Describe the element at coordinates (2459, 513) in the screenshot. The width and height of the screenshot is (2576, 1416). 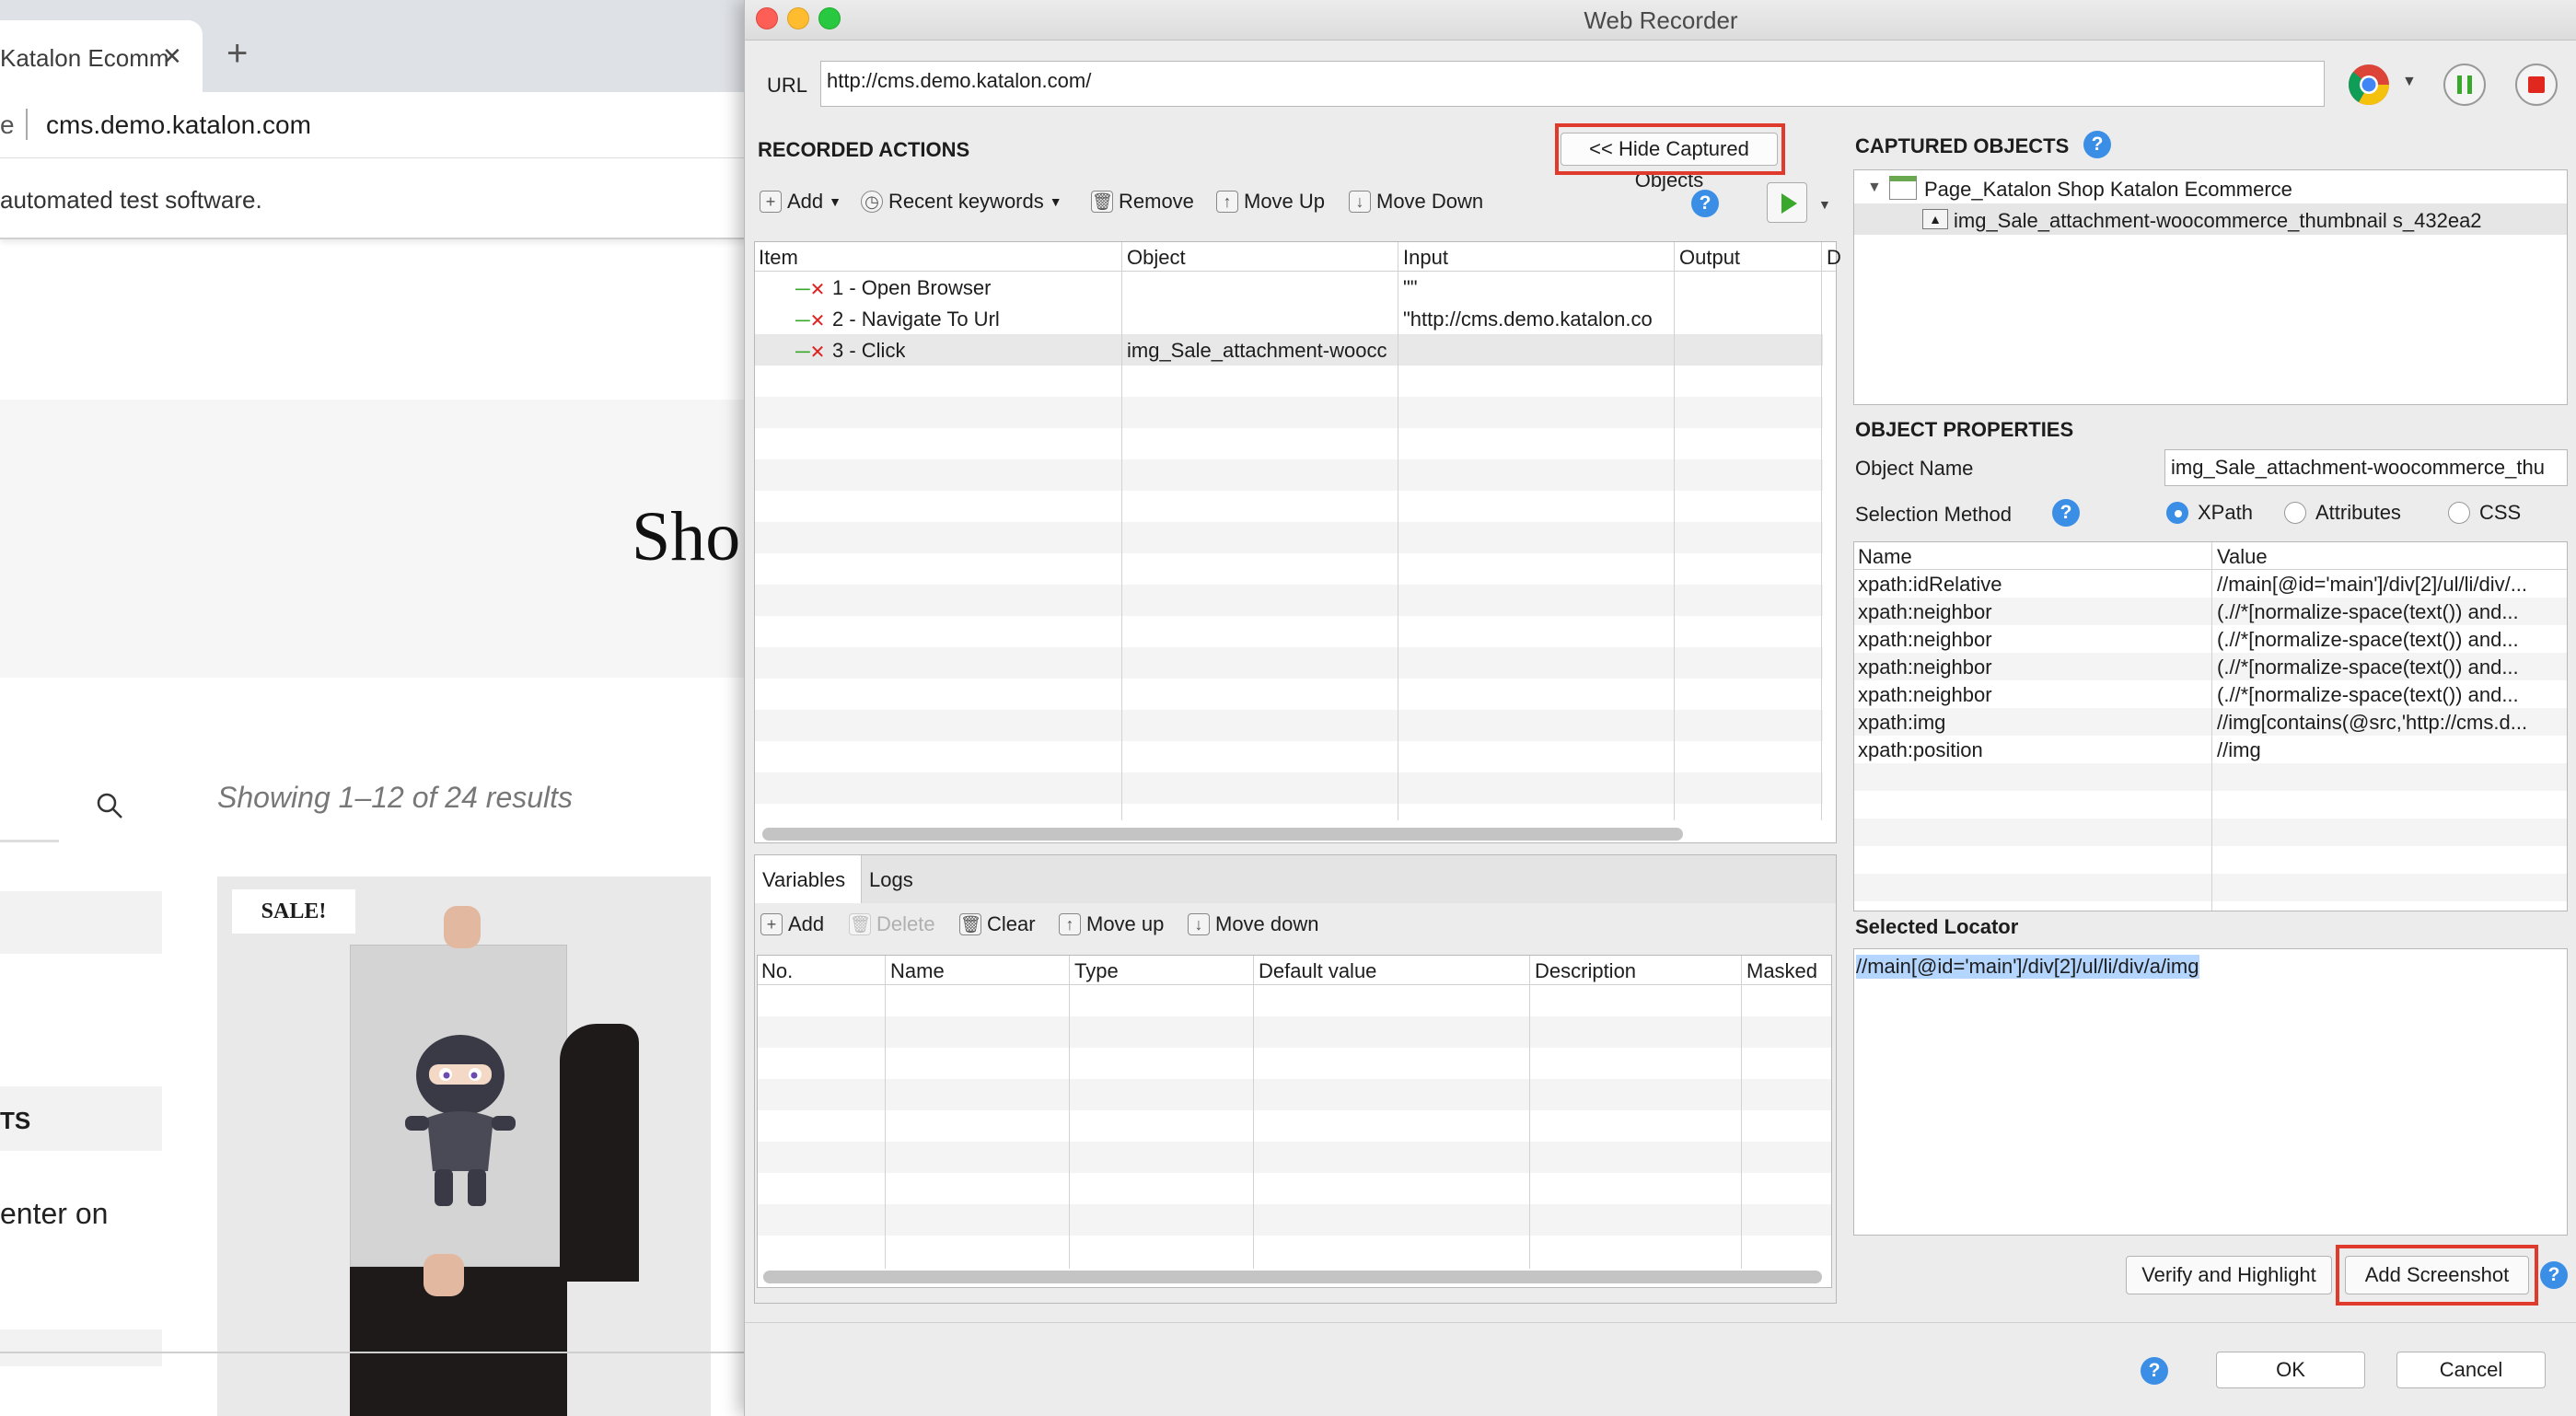
I see `radio-unselected-icon` at that location.